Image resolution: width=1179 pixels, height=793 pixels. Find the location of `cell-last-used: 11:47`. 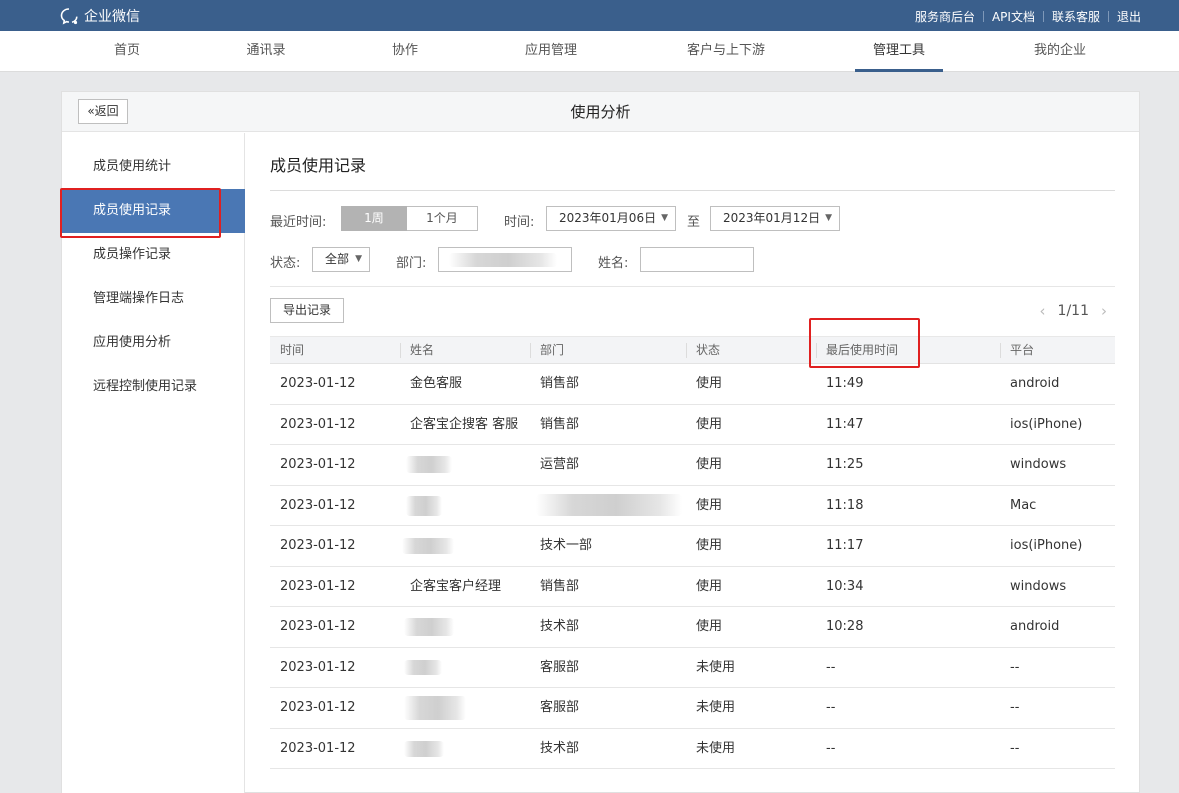

cell-last-used: 11:47 is located at coordinates (845, 424).